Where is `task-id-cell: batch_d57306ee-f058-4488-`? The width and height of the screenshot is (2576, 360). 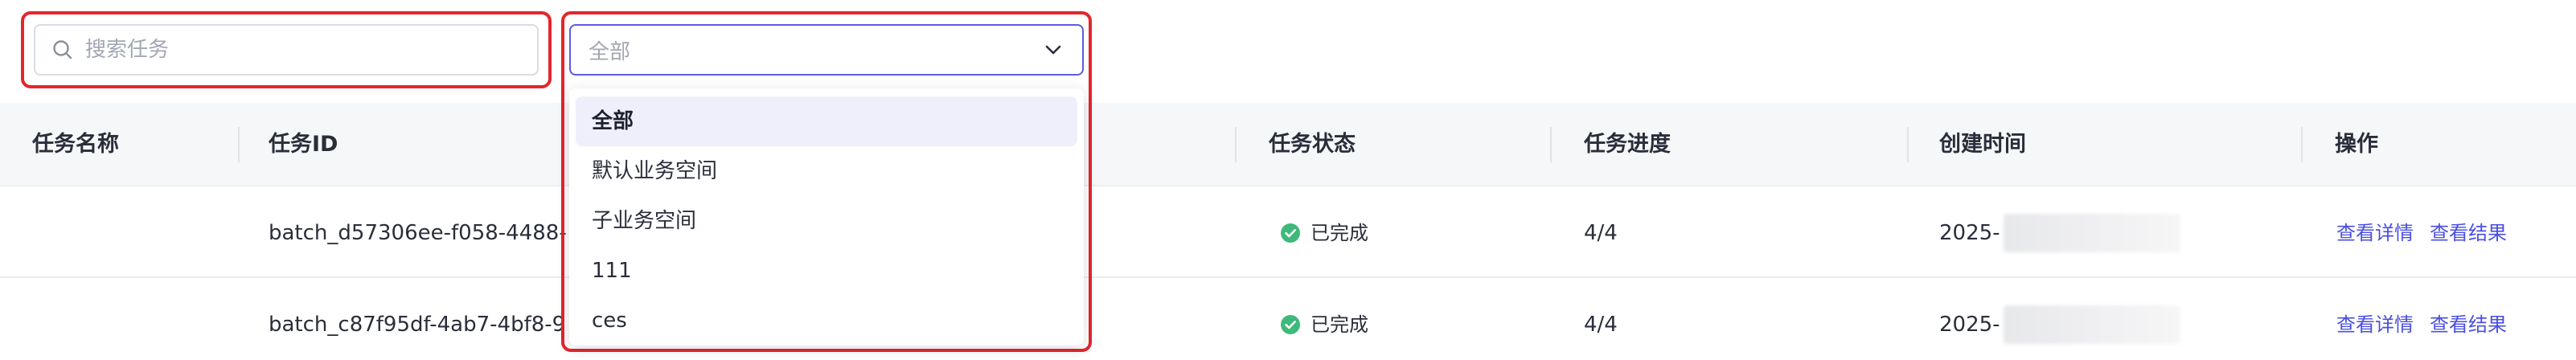
task-id-cell: batch_d57306ee-f058-4488- is located at coordinates (418, 233).